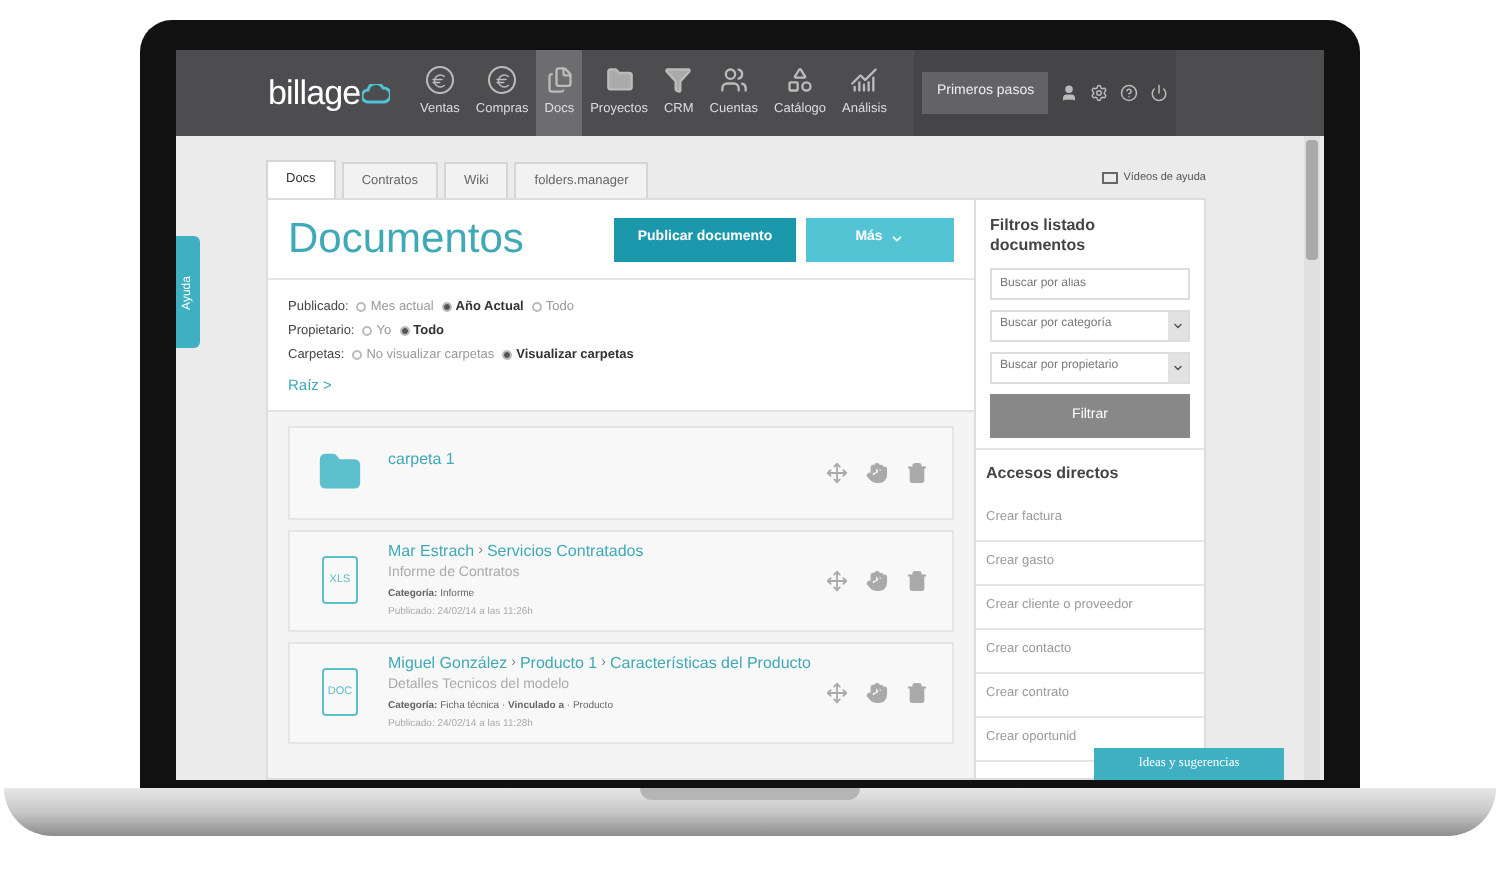 The height and width of the screenshot is (890, 1500). Describe the element at coordinates (1129, 93) in the screenshot. I see `help-icon` at that location.